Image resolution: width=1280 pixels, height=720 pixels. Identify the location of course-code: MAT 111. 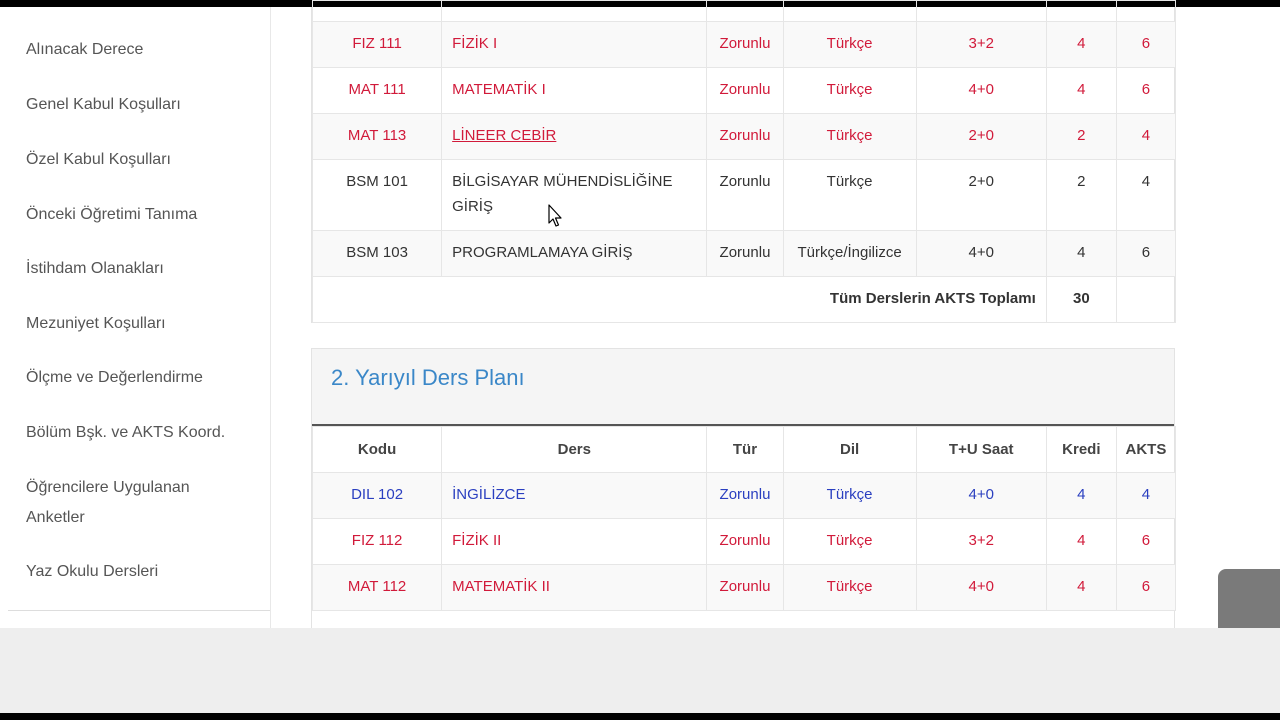
(377, 90).